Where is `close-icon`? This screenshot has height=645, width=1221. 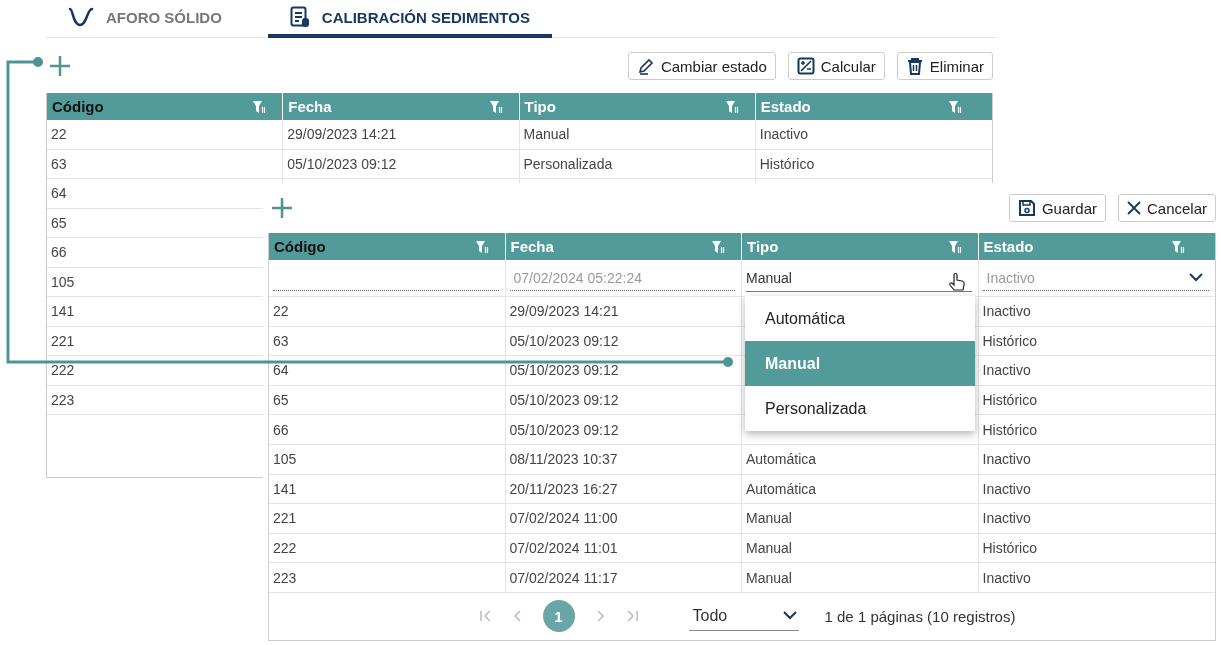 close-icon is located at coordinates (1133, 208).